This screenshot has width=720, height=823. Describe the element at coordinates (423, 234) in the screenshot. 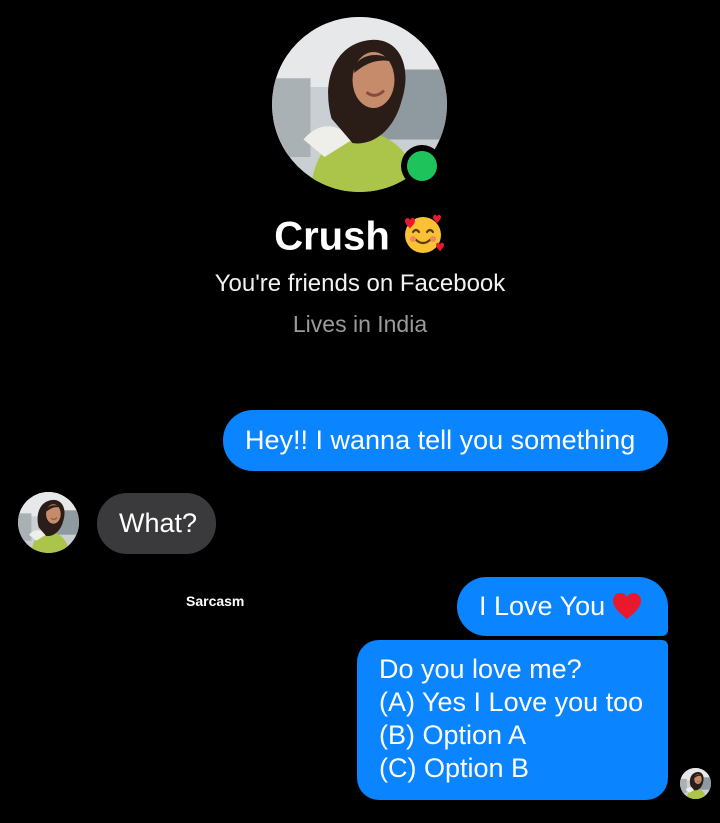

I see `smiling-face-with-hearts-icon` at that location.